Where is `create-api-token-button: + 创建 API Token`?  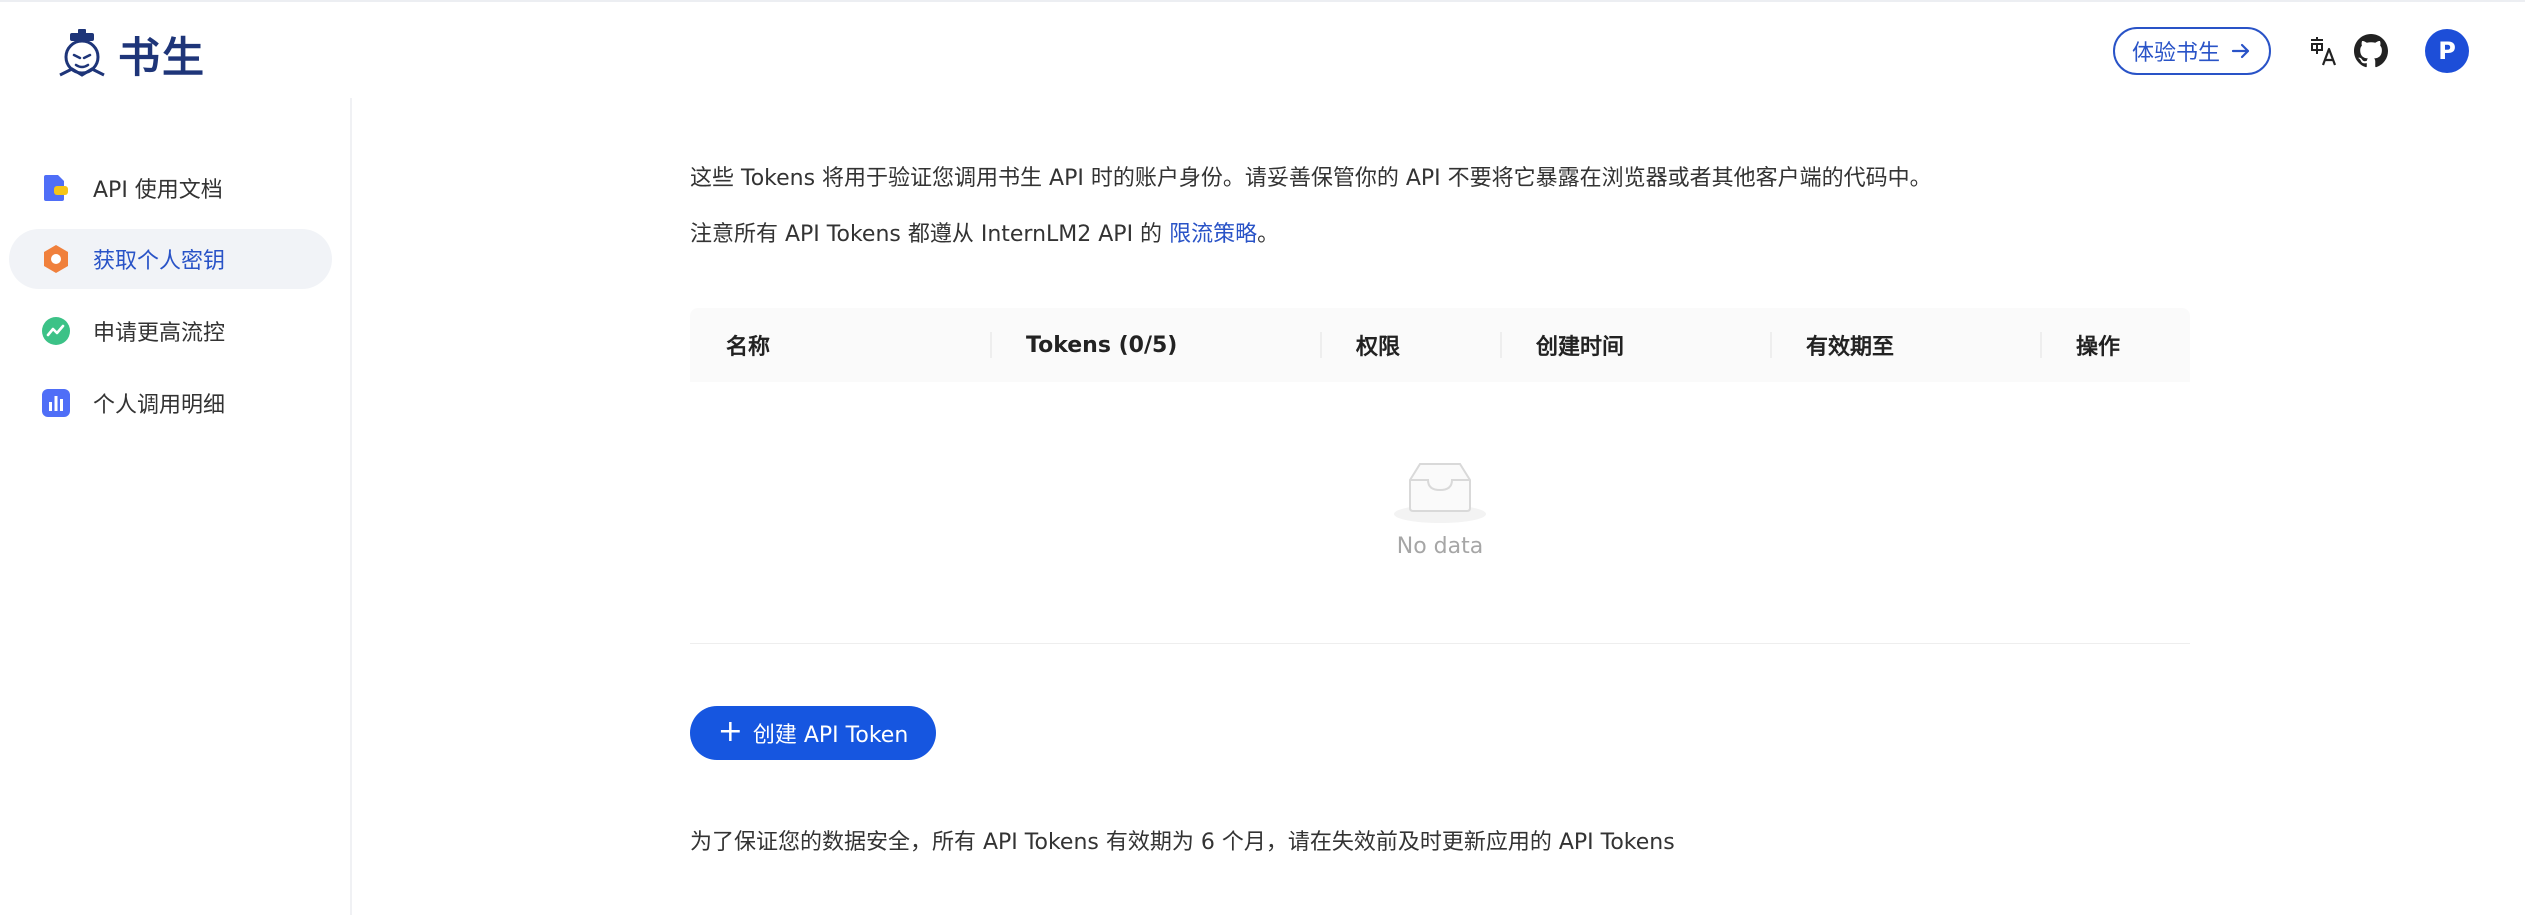
create-api-token-button: + 创建 API Token is located at coordinates (813, 733).